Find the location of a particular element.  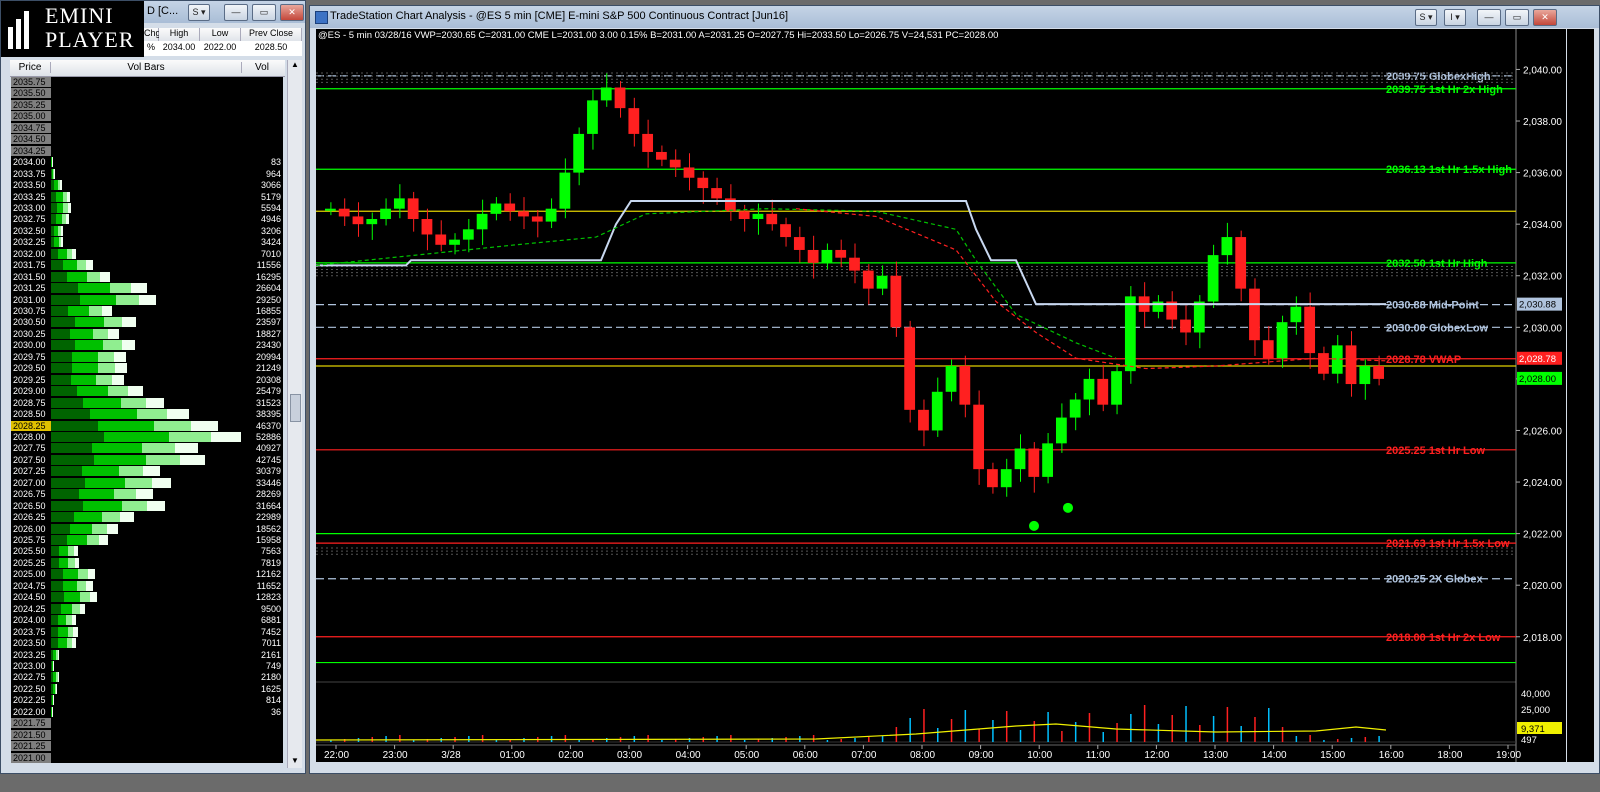

ladder-row: 2028.50 38395 is located at coordinates (147, 414).